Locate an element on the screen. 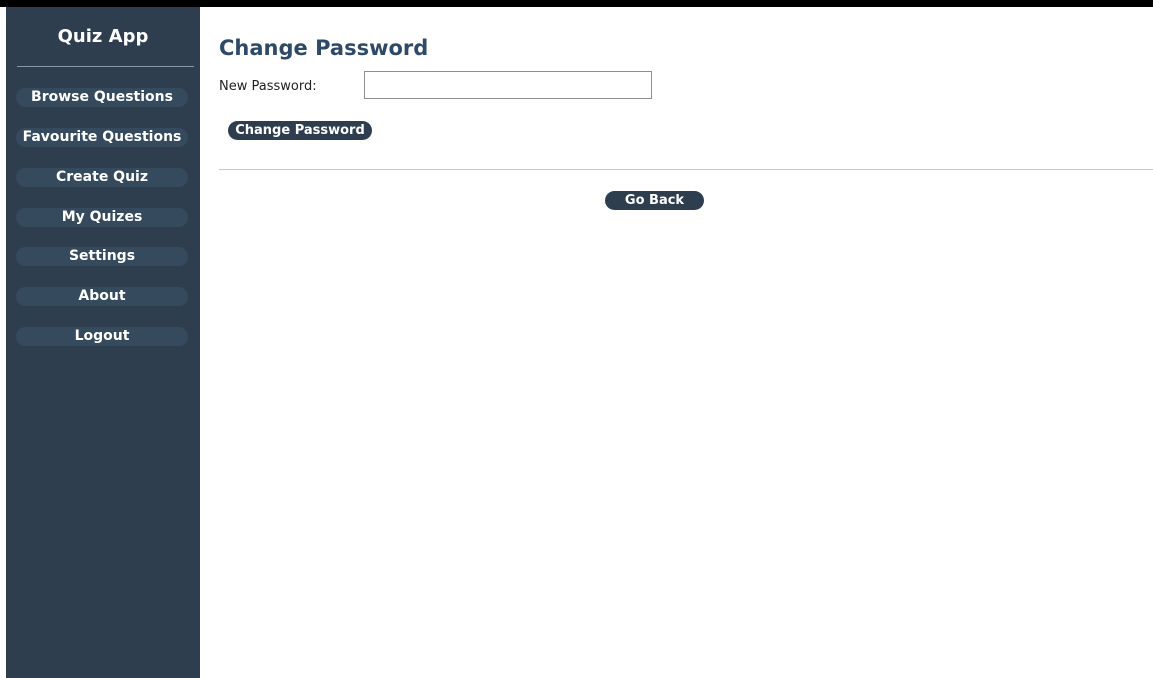  change-password-button: Change Password is located at coordinates (300, 130).